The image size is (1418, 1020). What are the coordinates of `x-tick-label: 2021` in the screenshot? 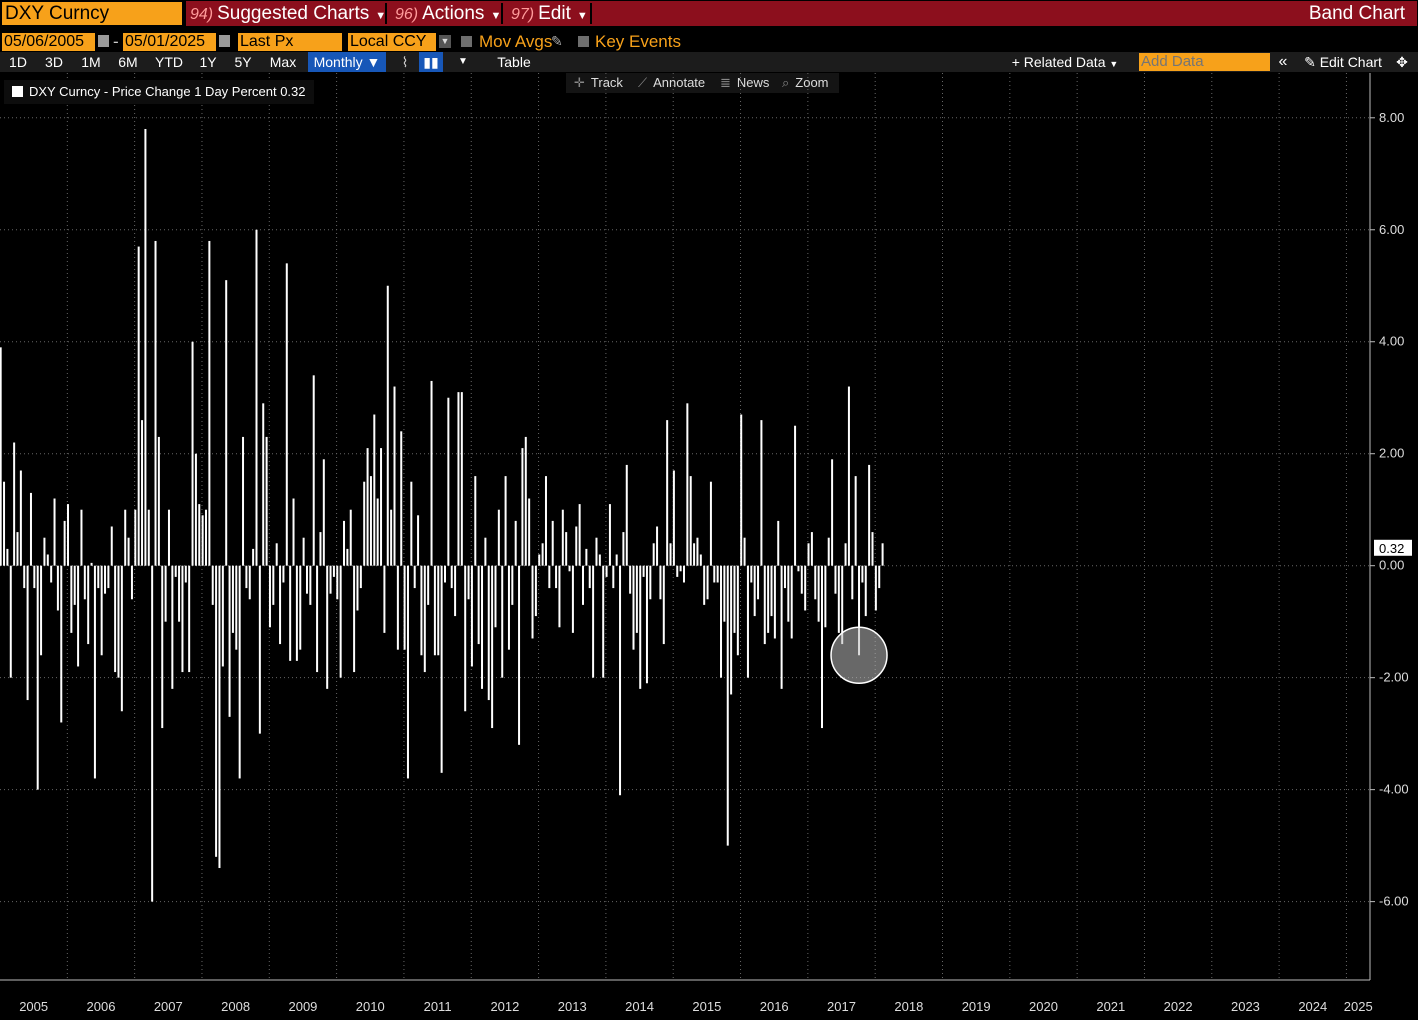 It's located at (1110, 1006).